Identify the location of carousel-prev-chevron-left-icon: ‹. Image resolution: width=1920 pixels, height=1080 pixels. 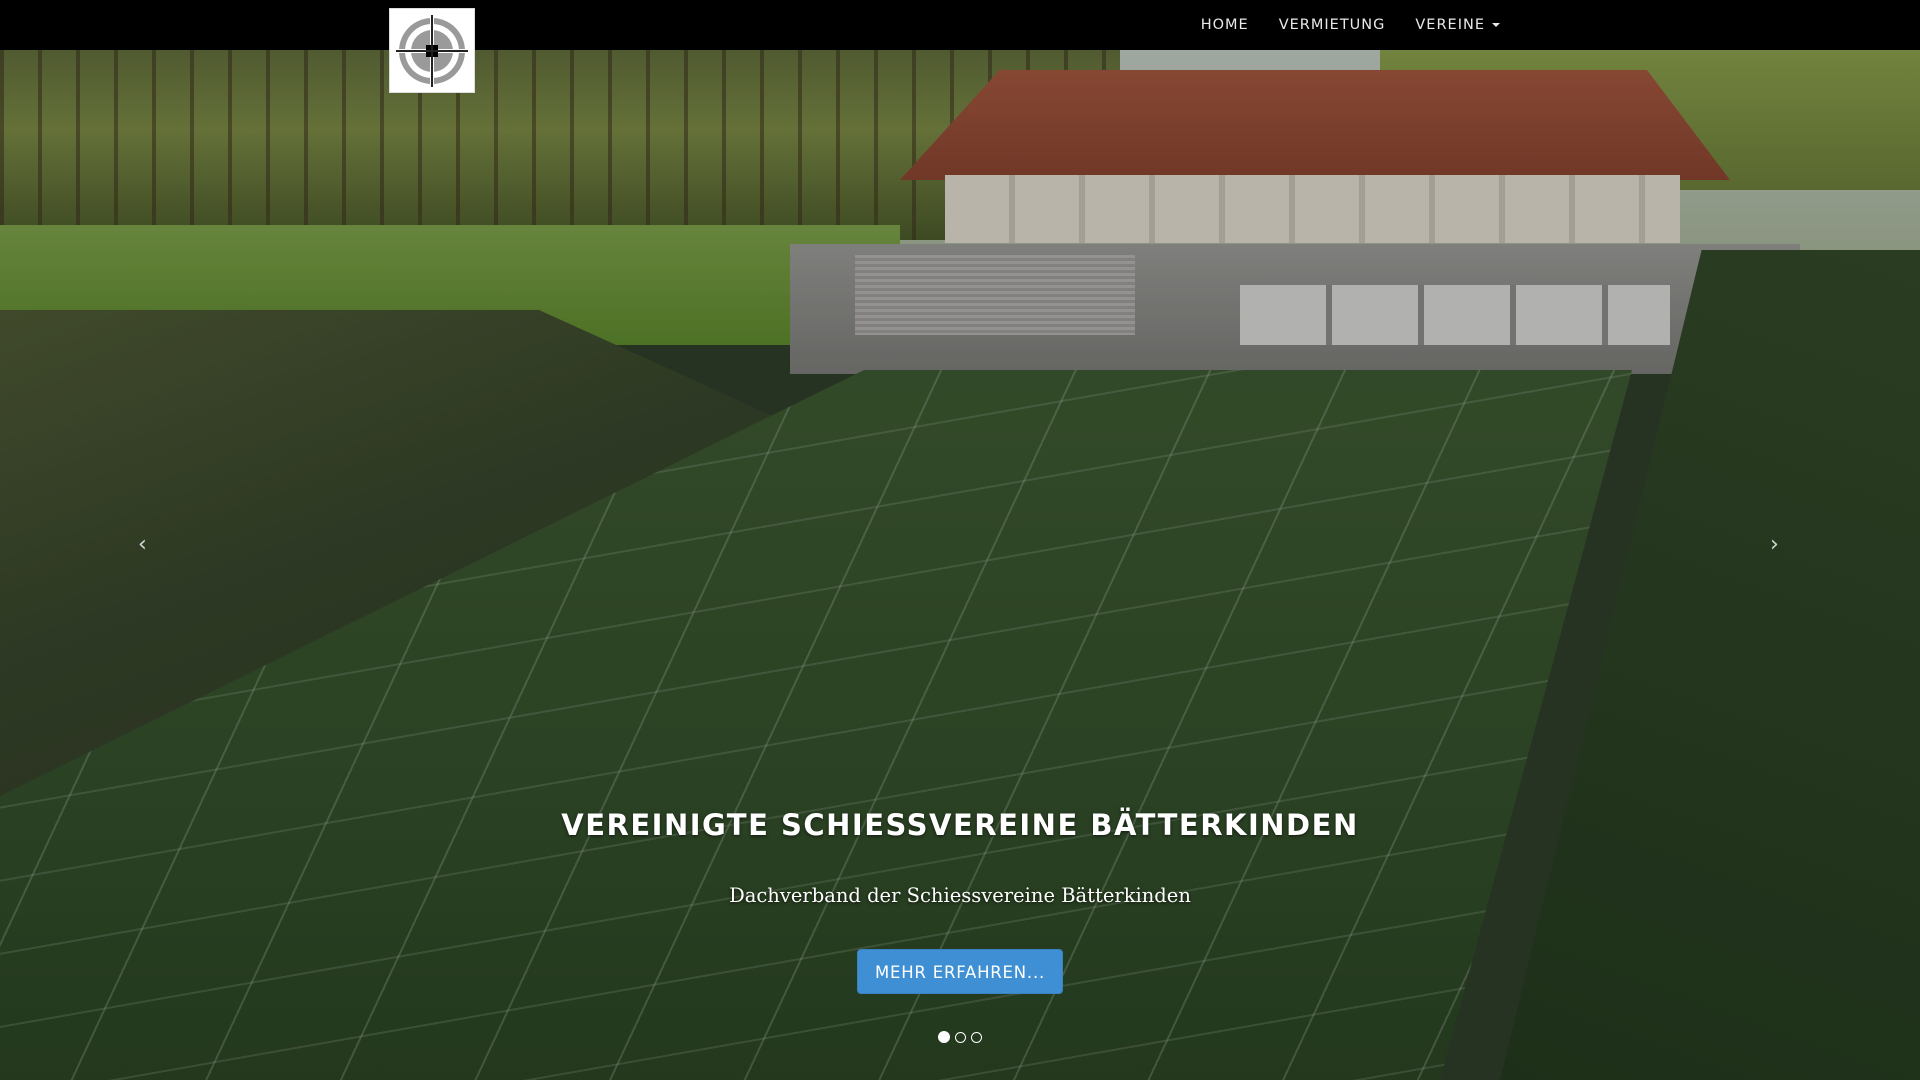
(142, 544).